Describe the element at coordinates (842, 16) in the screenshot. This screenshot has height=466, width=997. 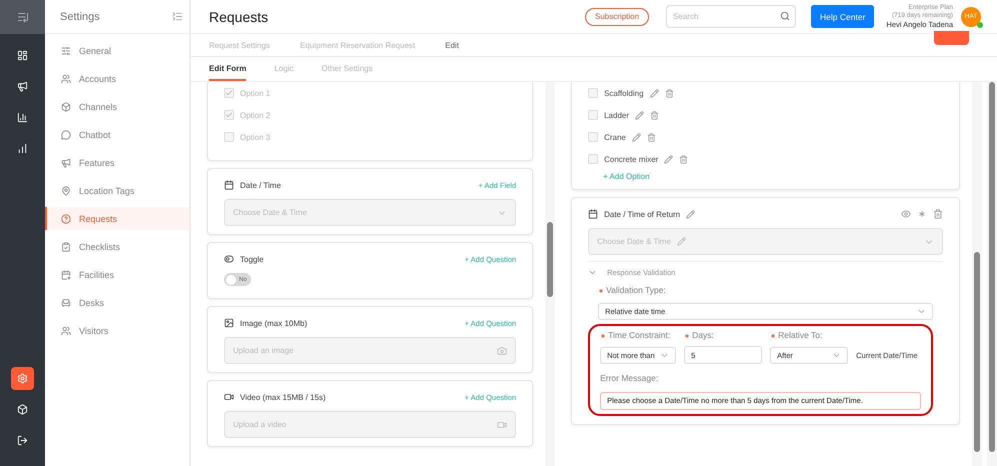
I see `help-center-button: Help Center` at that location.